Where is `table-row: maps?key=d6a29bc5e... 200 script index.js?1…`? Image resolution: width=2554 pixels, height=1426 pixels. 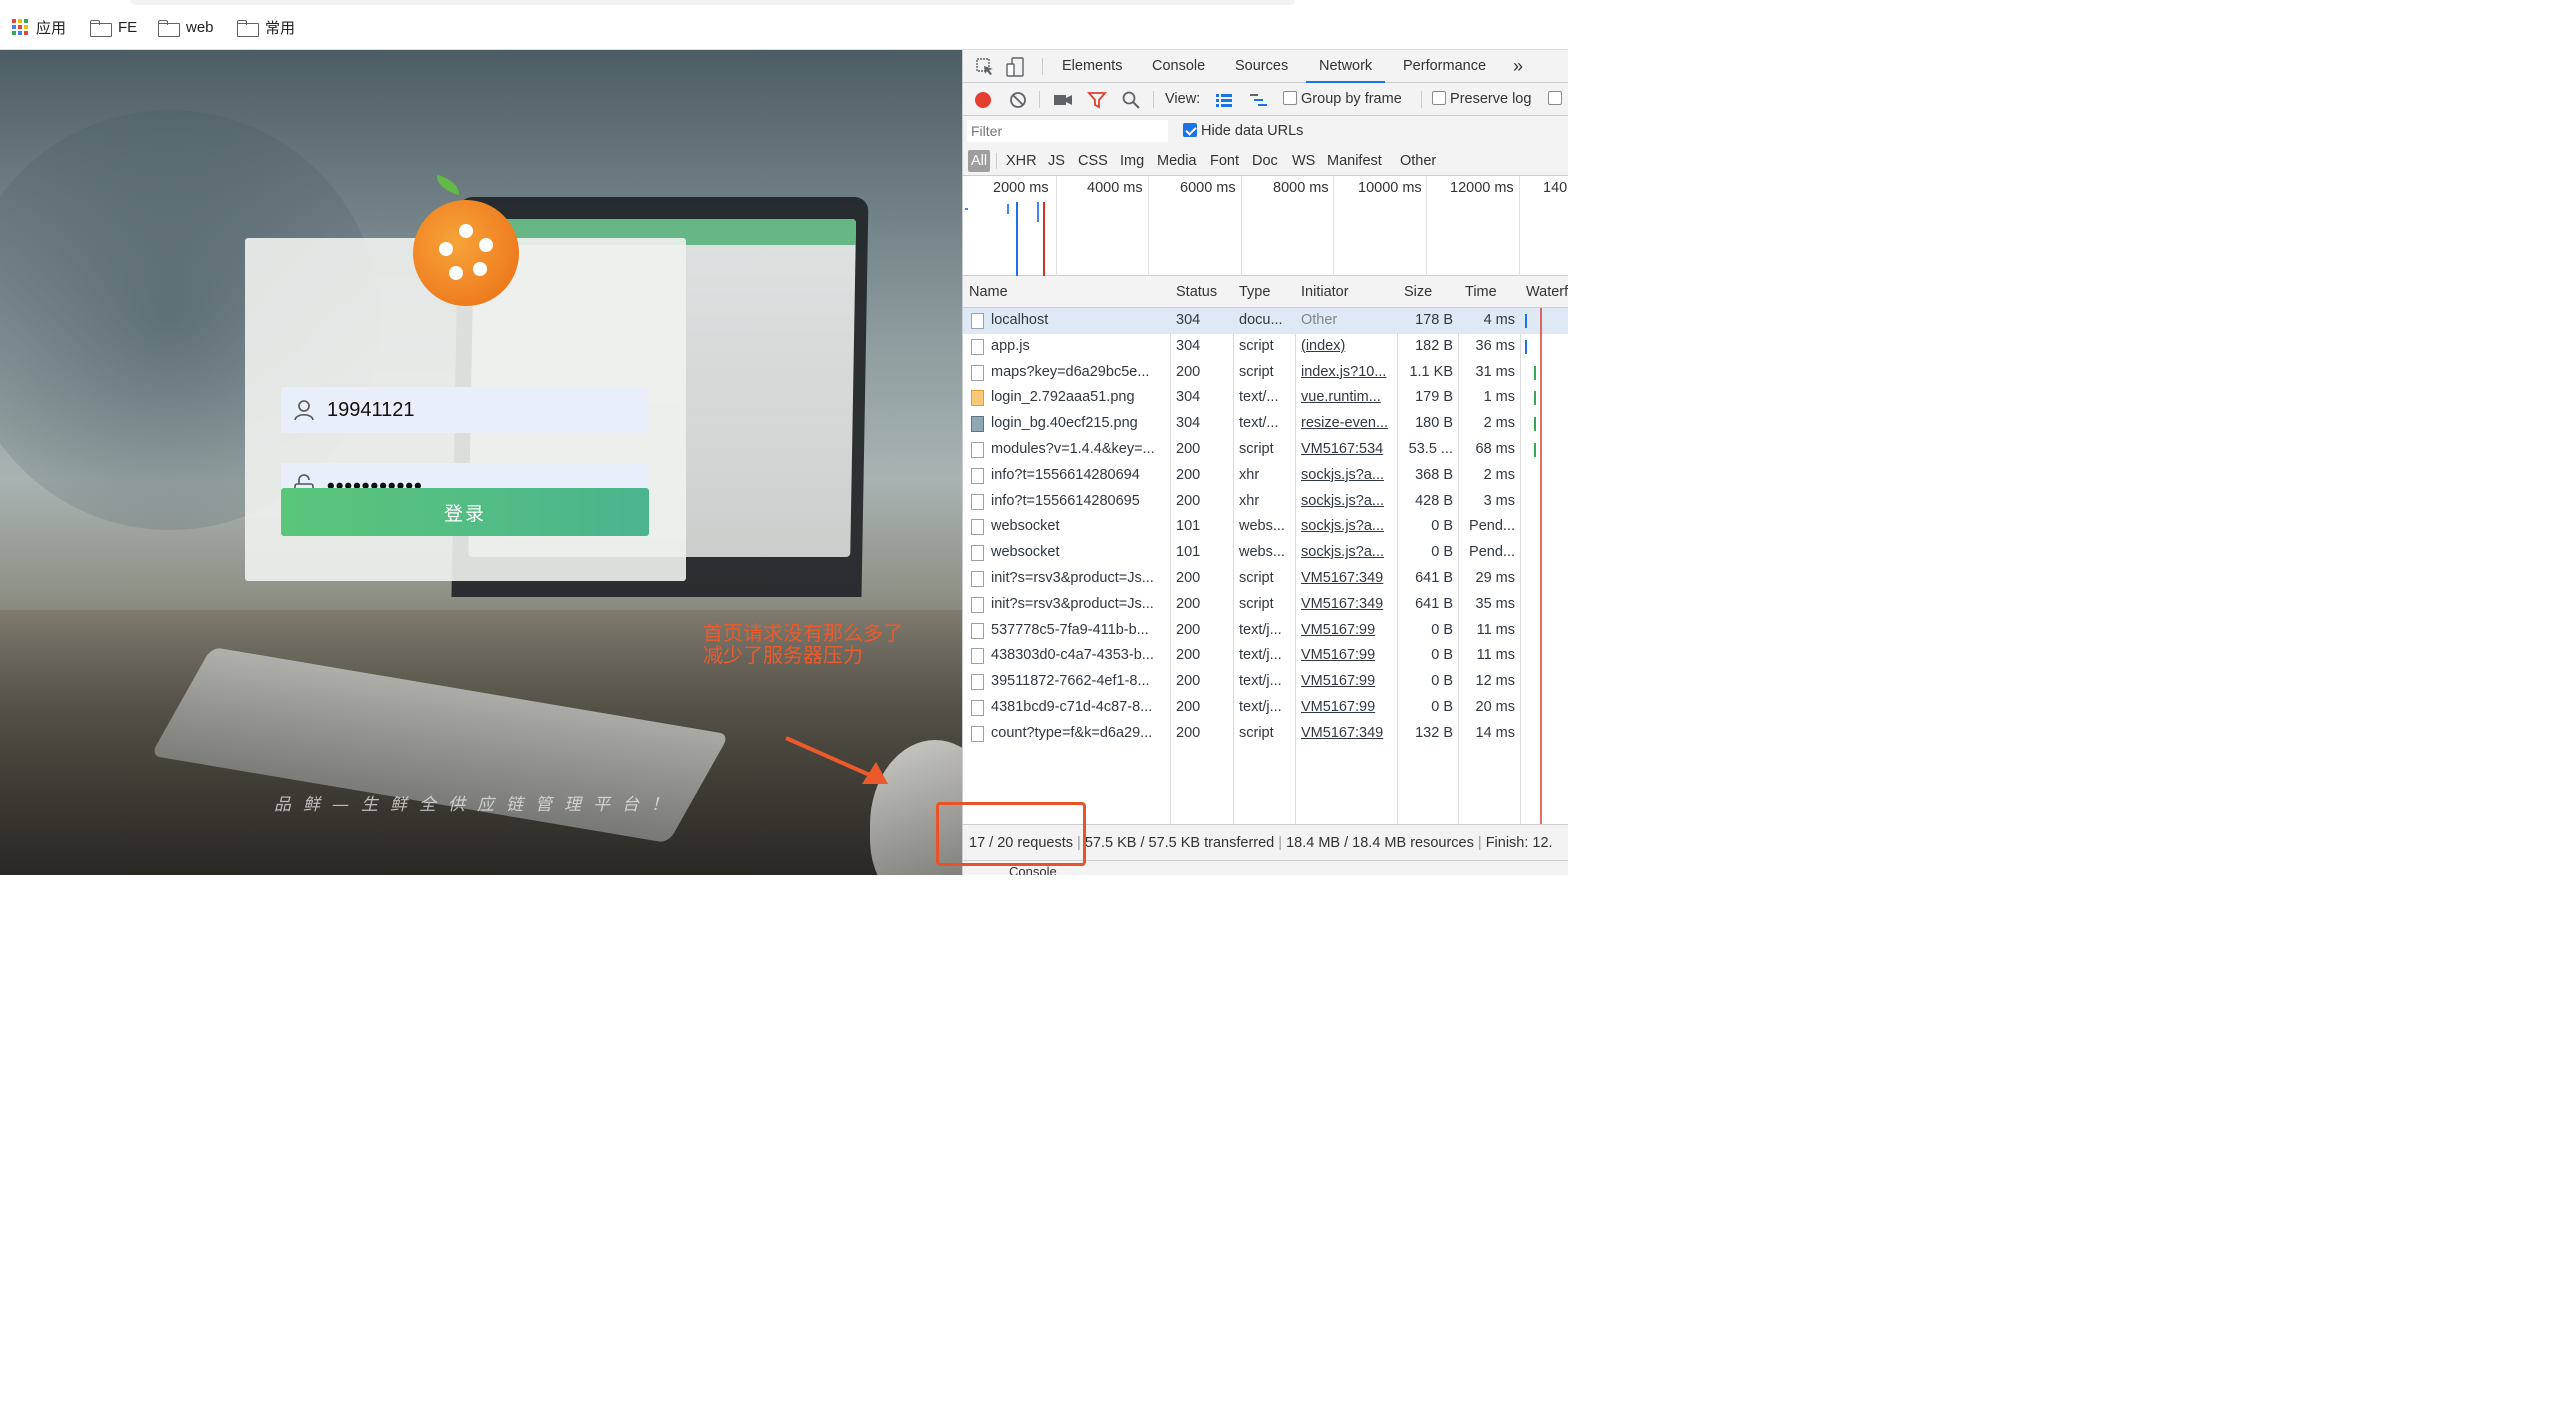 table-row: maps?key=d6a29bc5e... 200 script index.js?1… is located at coordinates (1265, 373).